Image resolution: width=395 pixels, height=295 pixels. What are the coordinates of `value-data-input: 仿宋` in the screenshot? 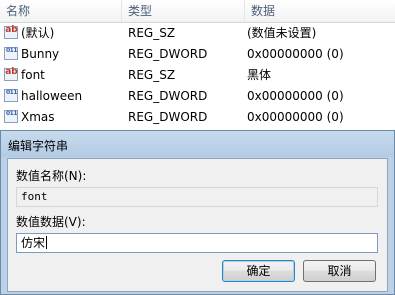 It's located at (197, 243).